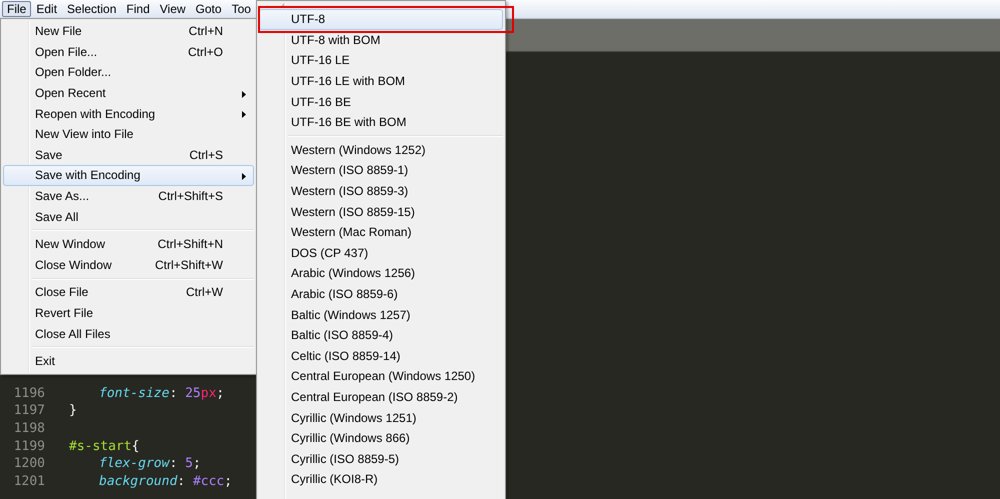 This screenshot has height=499, width=1000. What do you see at coordinates (128, 196) in the screenshot?
I see `menu-item: Save As... Ctrl+Shift+S` at bounding box center [128, 196].